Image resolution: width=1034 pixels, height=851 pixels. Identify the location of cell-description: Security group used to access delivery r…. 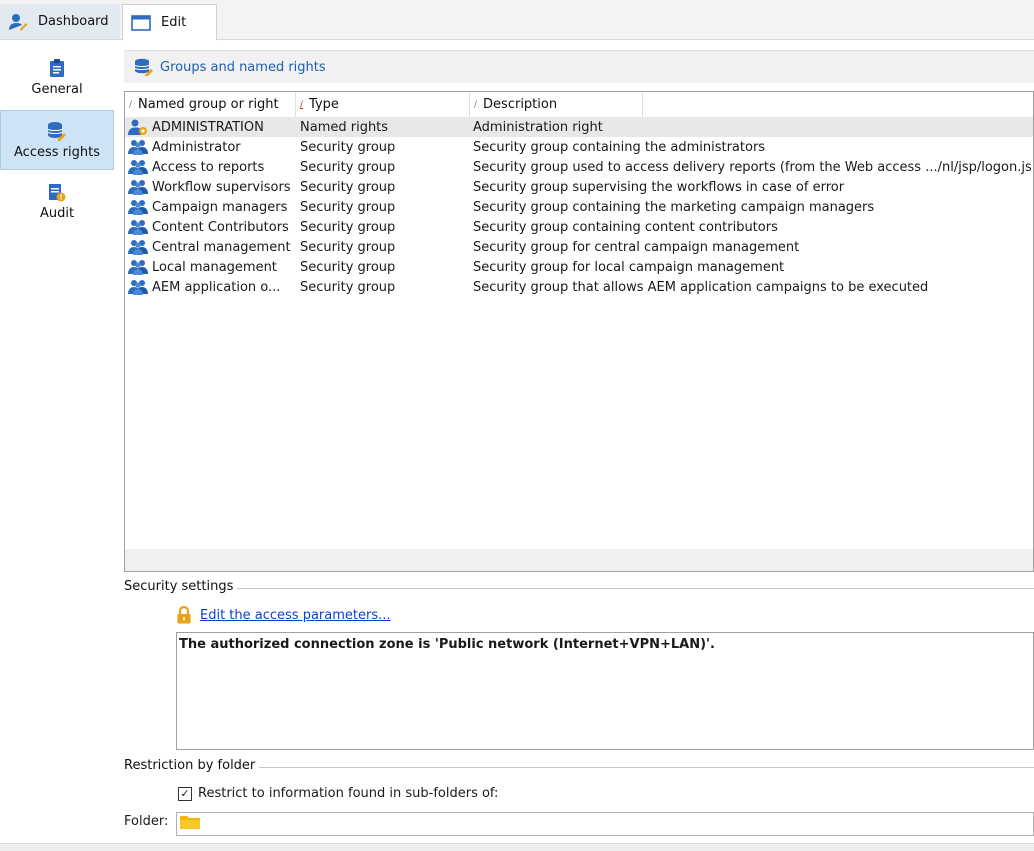
(752, 167).